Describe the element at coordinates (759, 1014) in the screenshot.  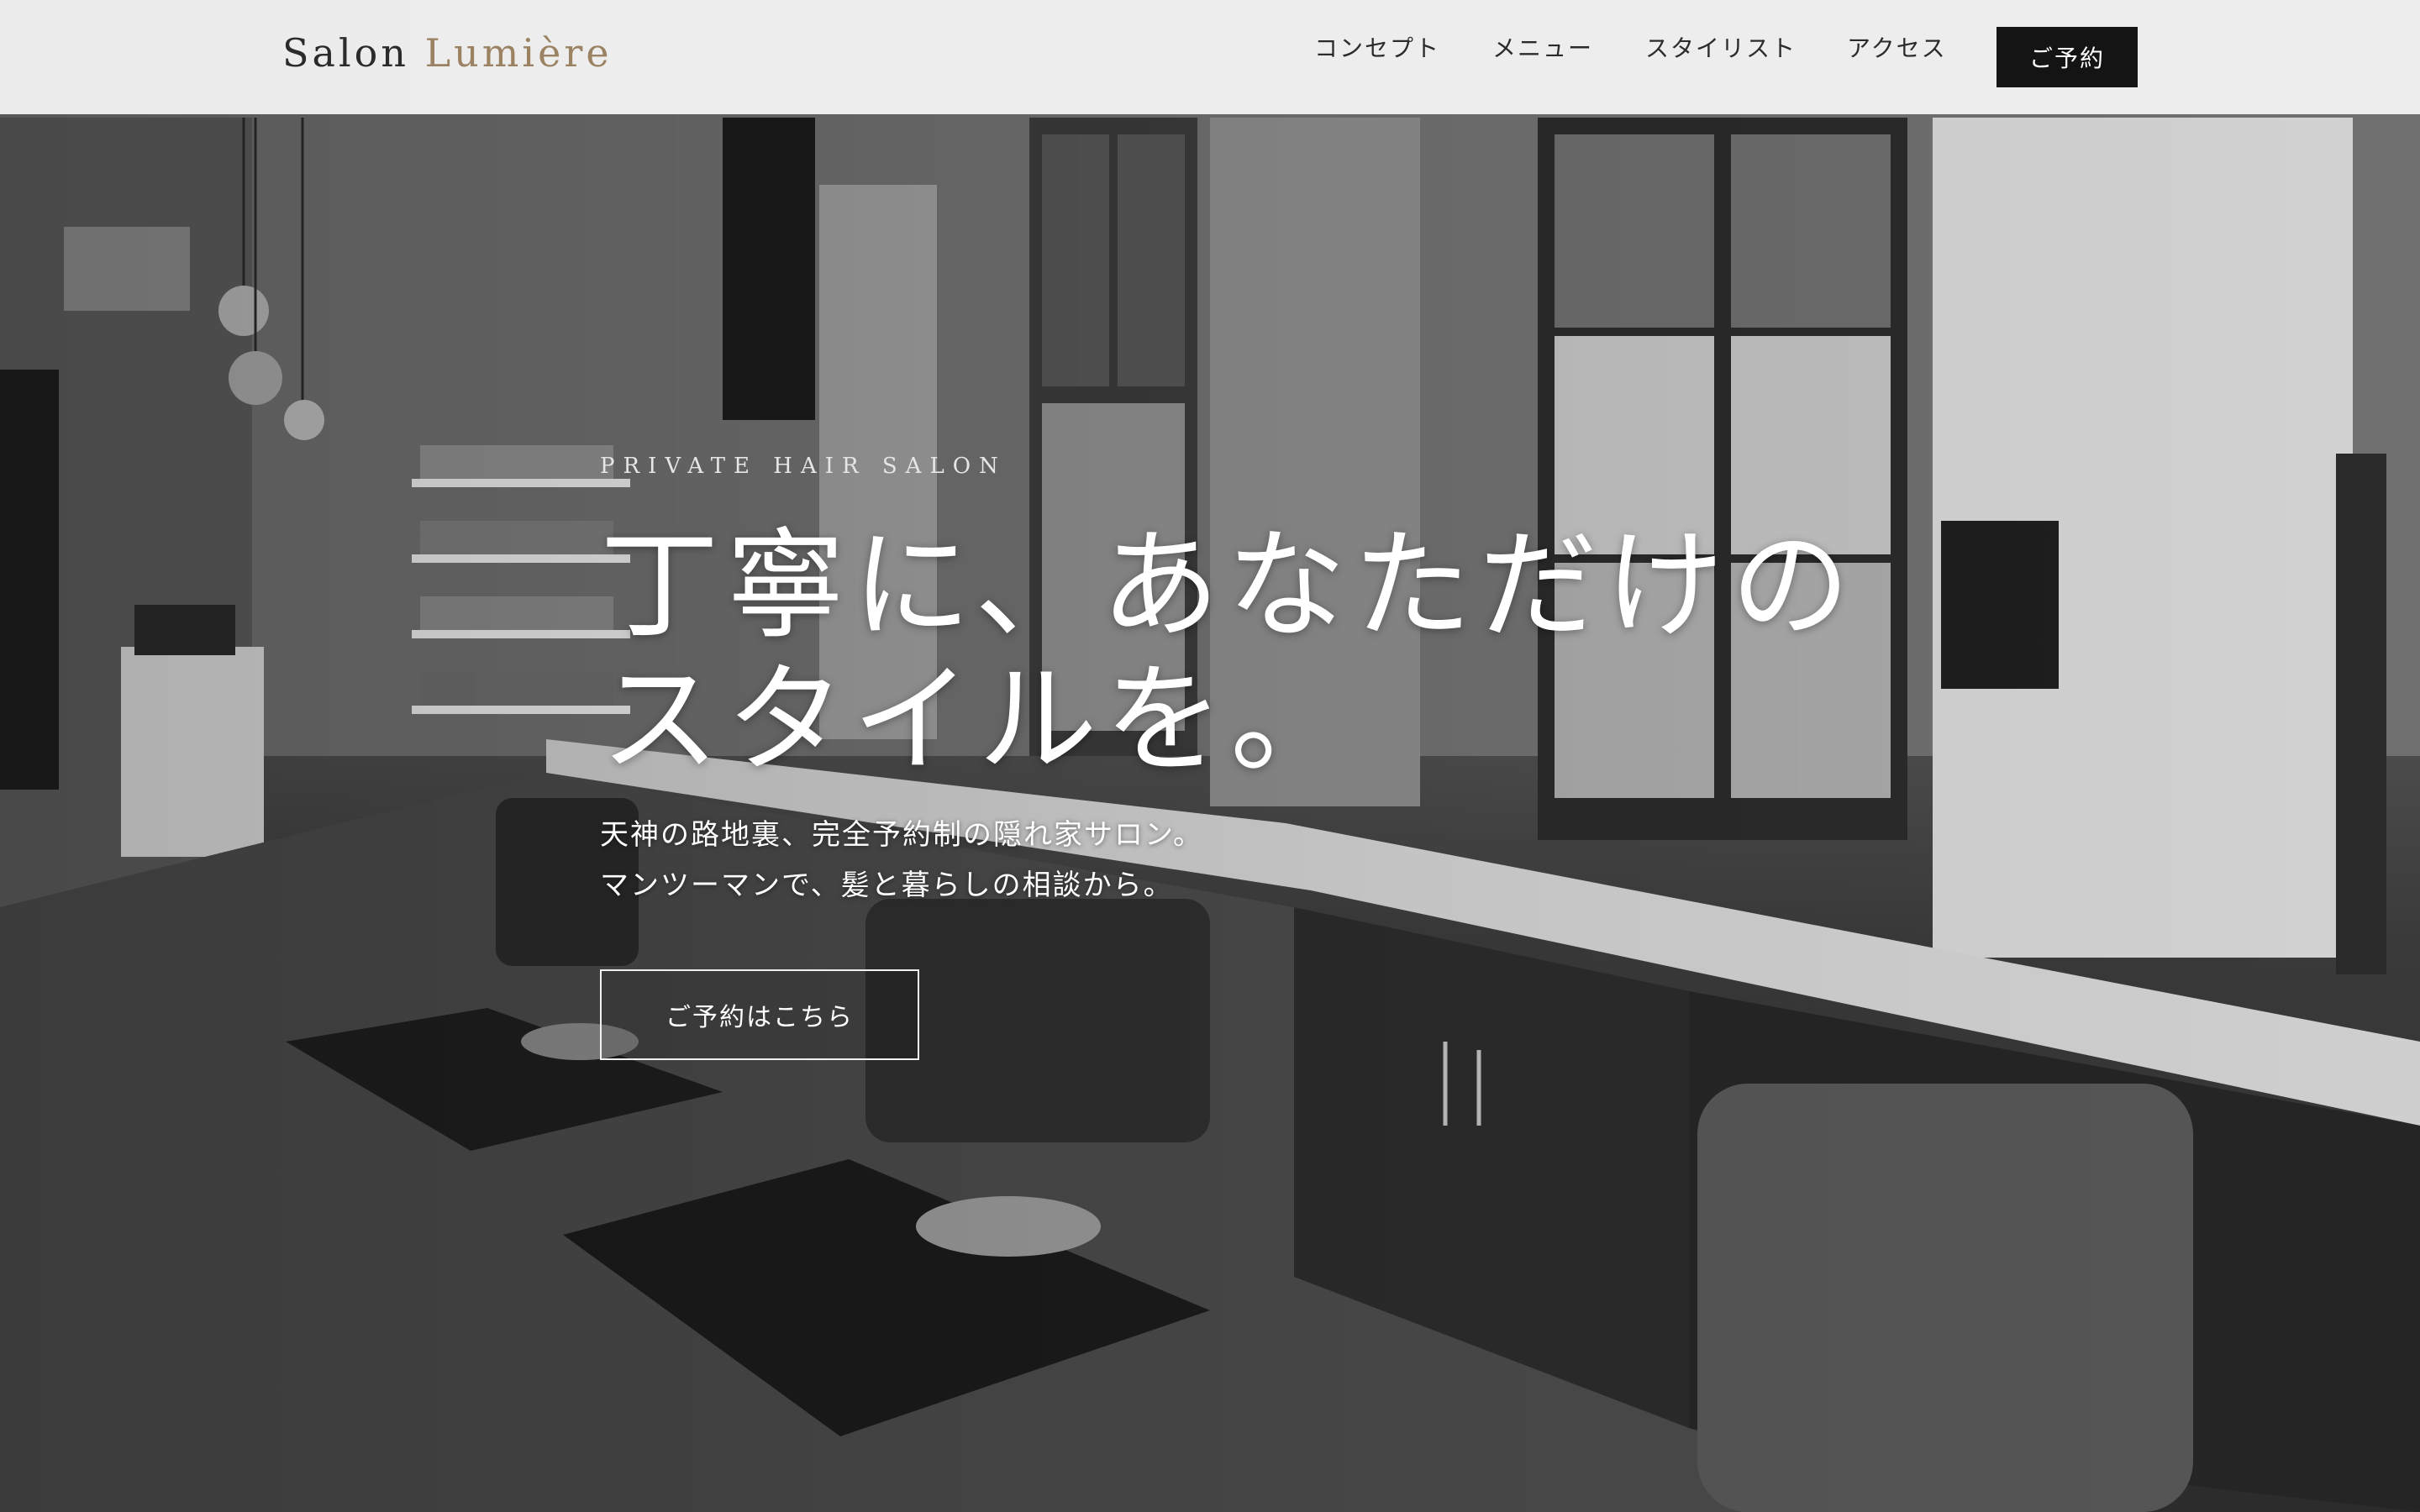
I see `hero-reserve-cta-button: ご予約はこちら` at that location.